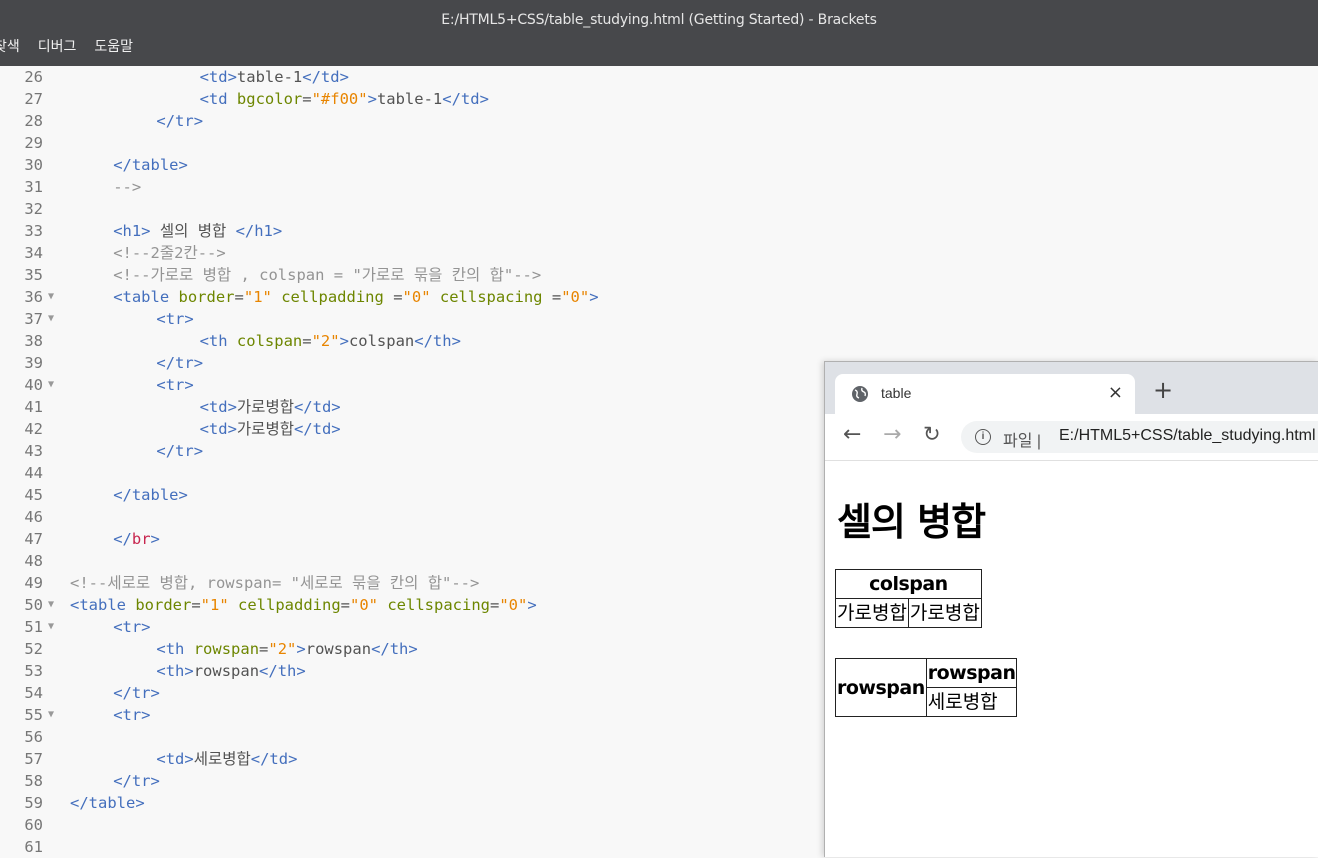 This screenshot has height=858, width=1318. What do you see at coordinates (983, 437) in the screenshot?
I see `info-icon: i` at bounding box center [983, 437].